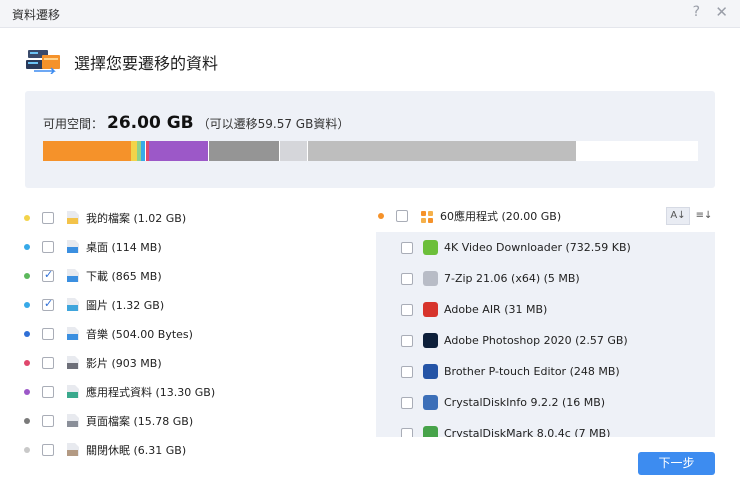  I want to click on app-row: Adobe Photoshop 2020 (2.57 GB), so click(545, 340).